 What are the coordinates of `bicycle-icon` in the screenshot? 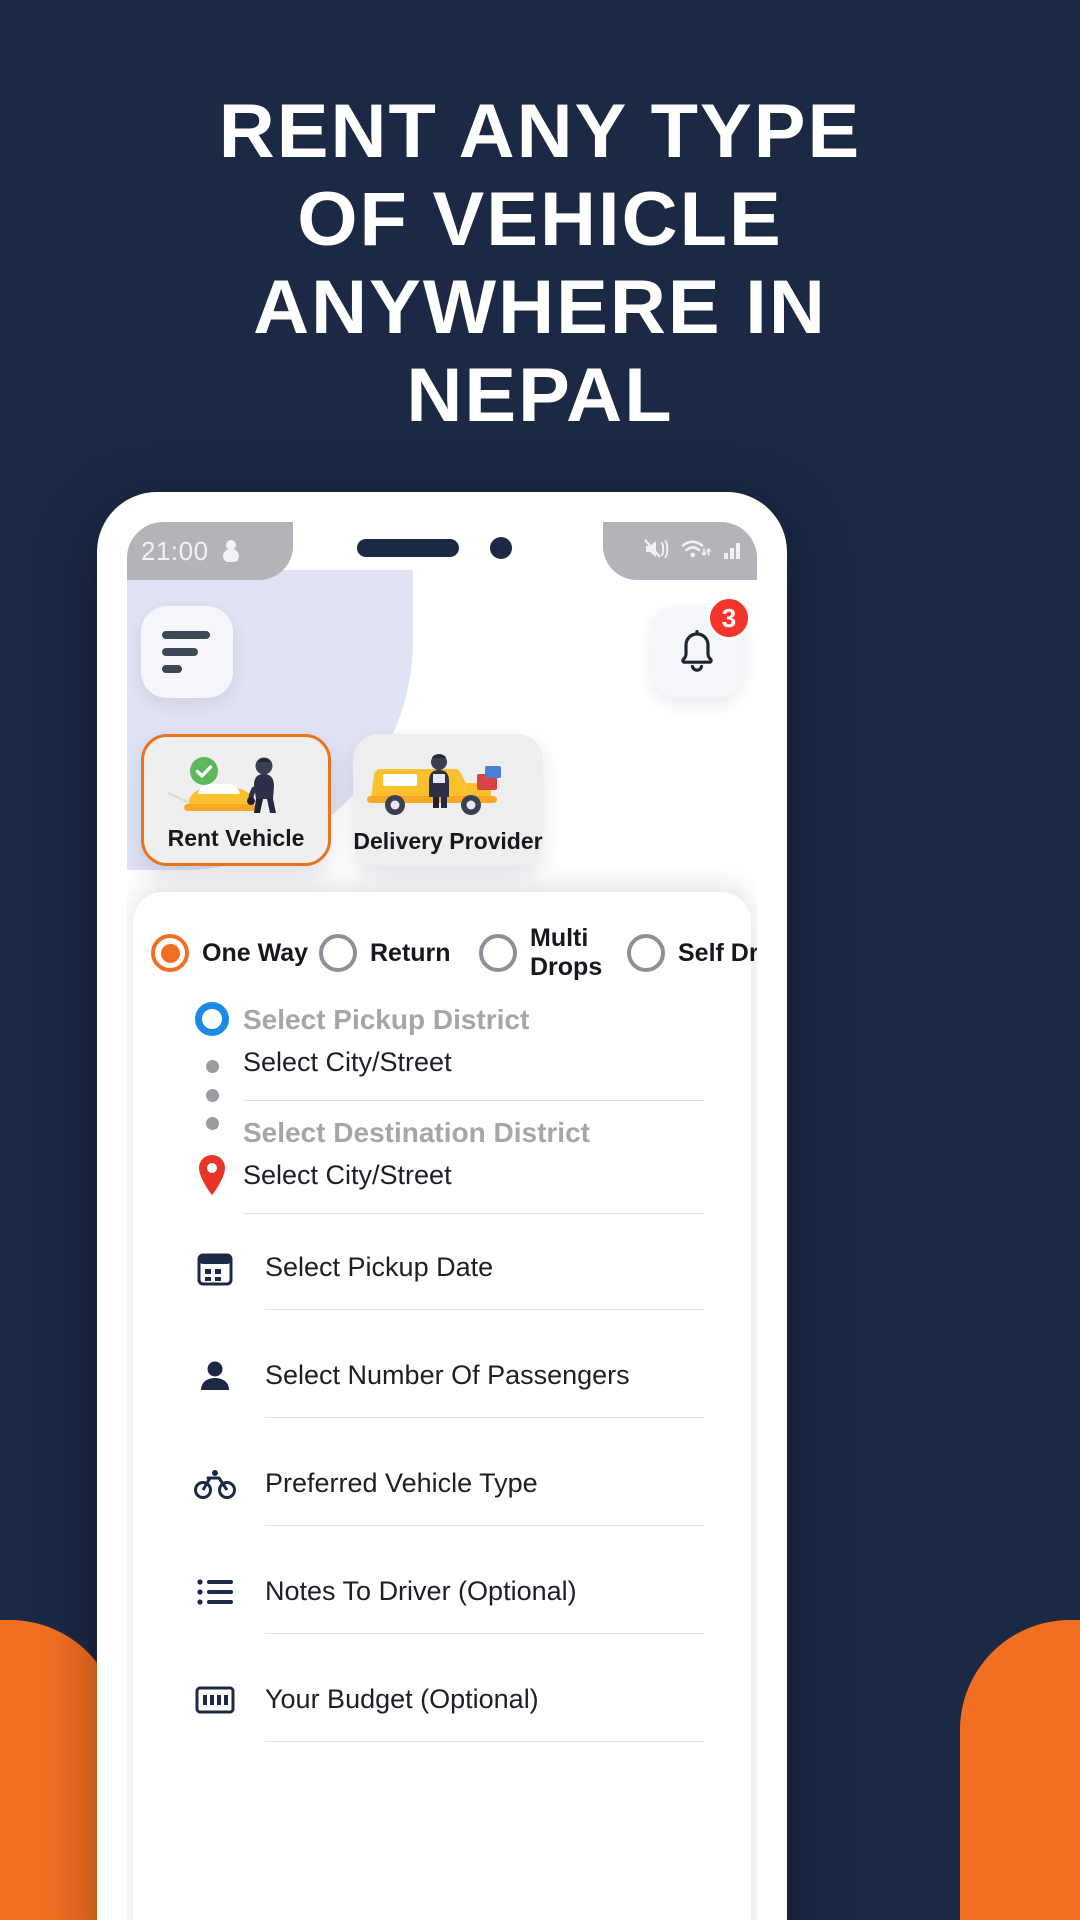 It's located at (215, 1484).